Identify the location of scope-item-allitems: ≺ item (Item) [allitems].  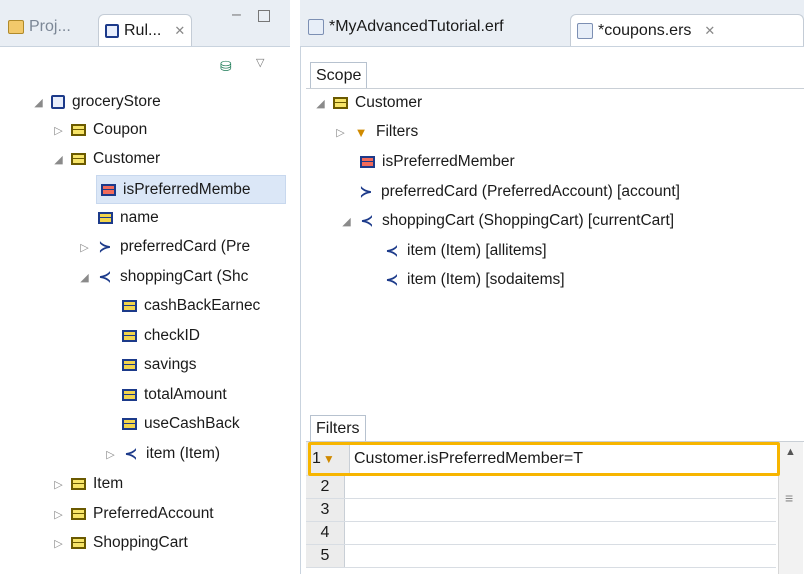
(465, 251).